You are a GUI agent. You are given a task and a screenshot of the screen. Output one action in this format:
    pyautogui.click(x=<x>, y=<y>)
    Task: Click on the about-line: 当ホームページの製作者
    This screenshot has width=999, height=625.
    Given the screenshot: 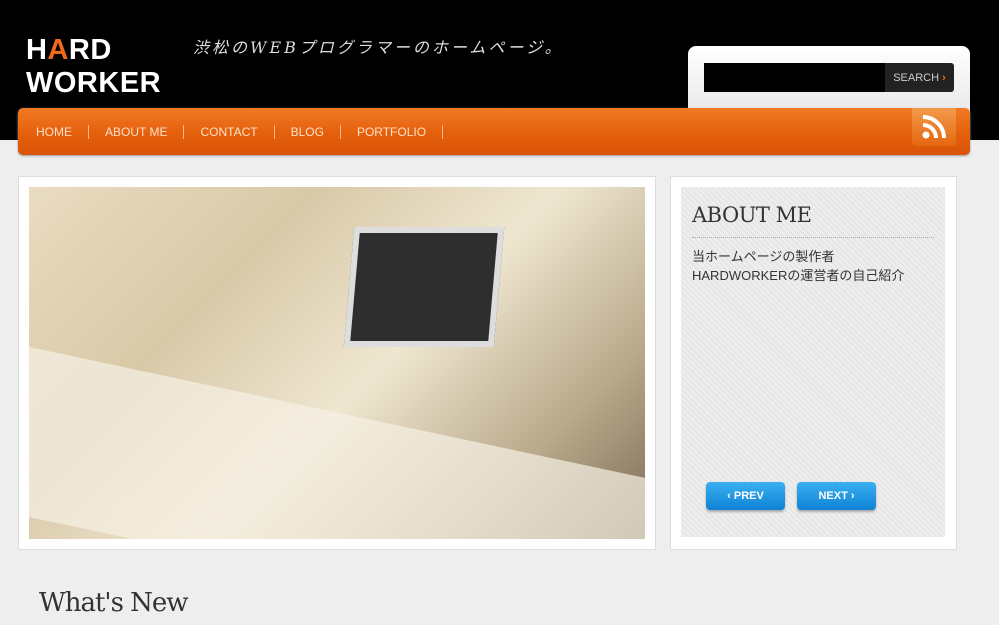 What is the action you would take?
    pyautogui.click(x=763, y=256)
    